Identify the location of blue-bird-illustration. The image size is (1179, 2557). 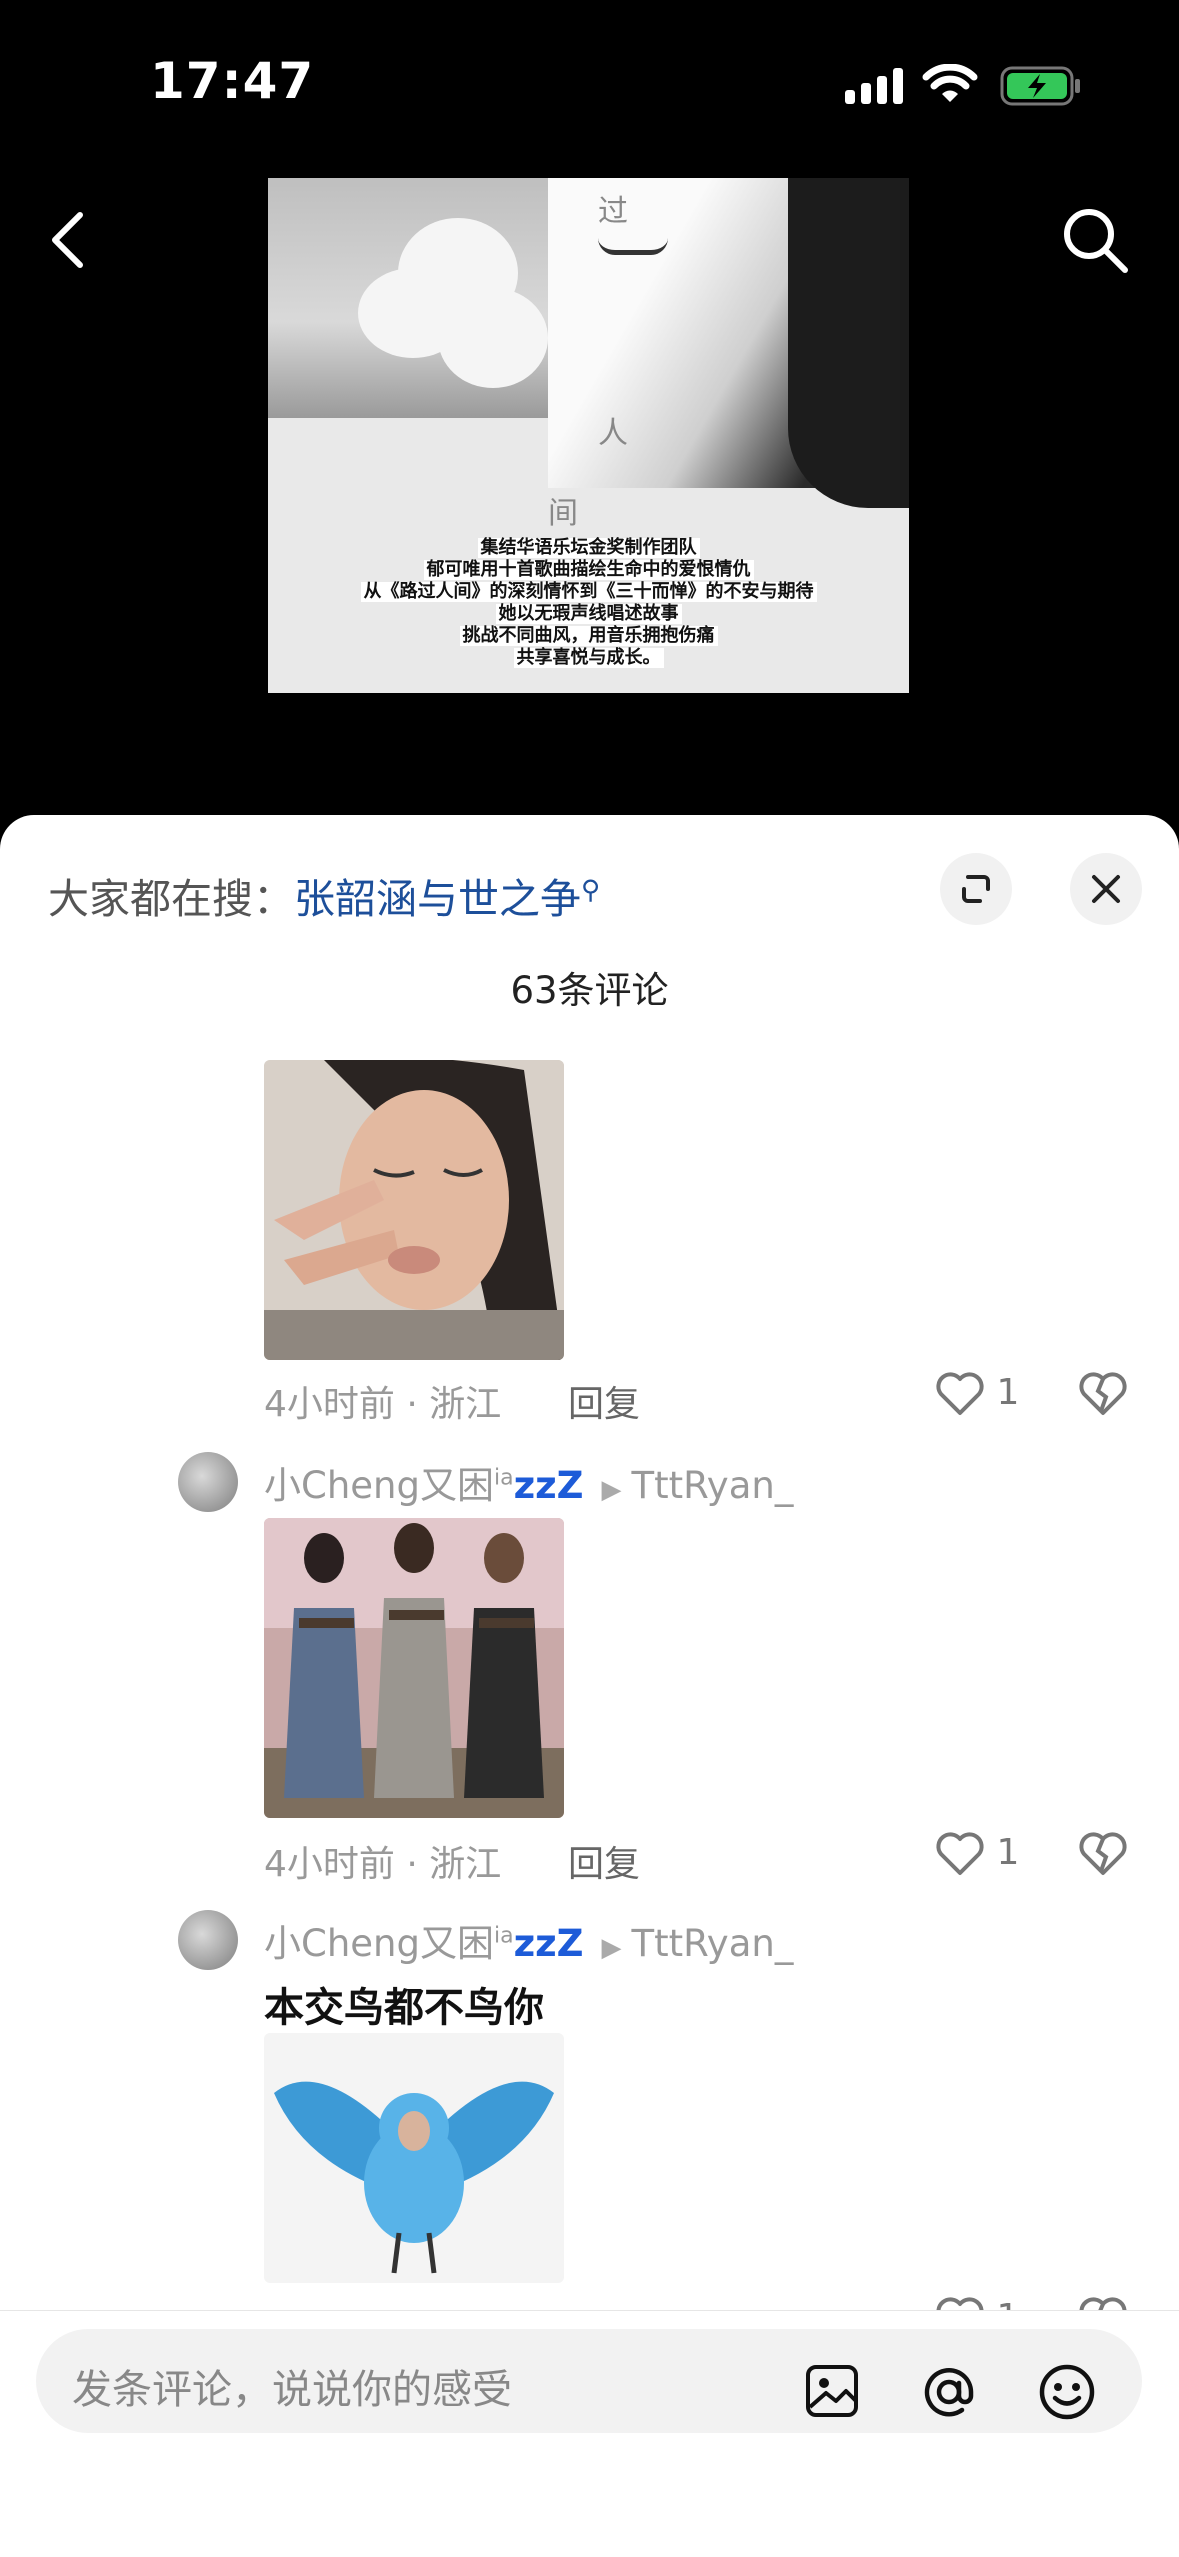
(414, 2158).